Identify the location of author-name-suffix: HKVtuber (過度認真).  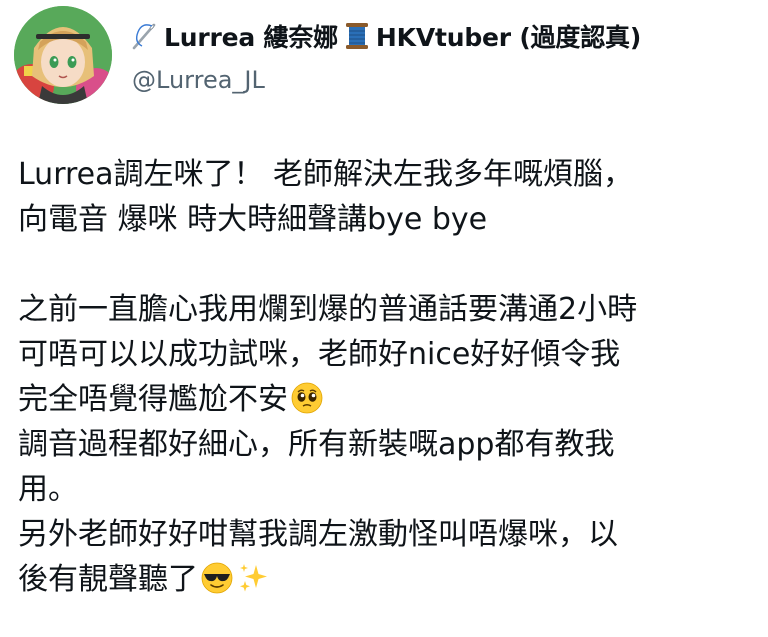
(508, 37).